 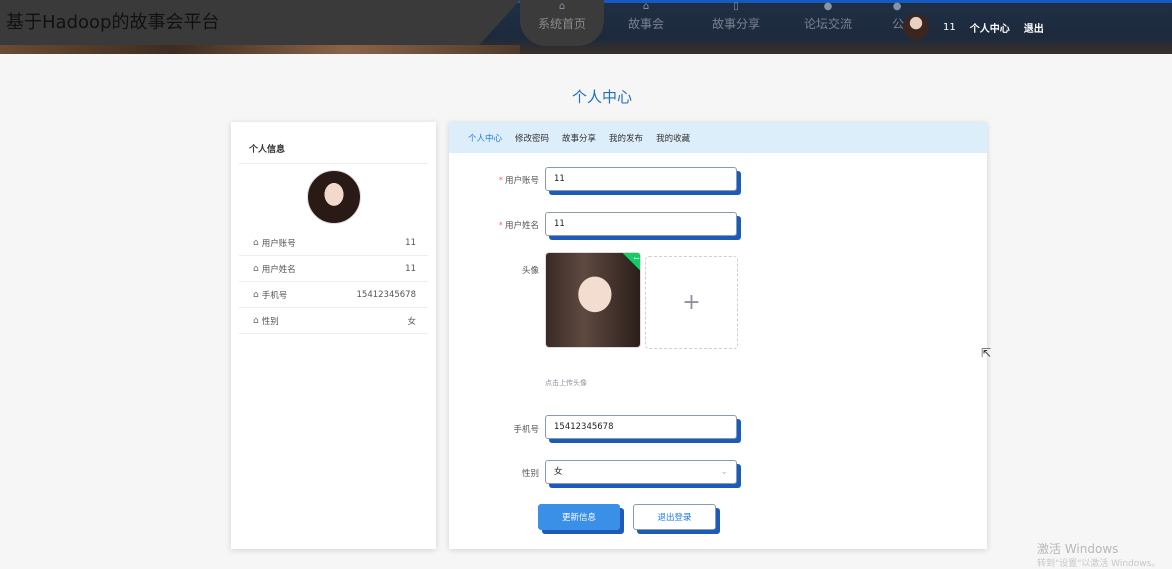 I want to click on nav-item-home: ⌂ 系统首页, so click(x=562, y=23).